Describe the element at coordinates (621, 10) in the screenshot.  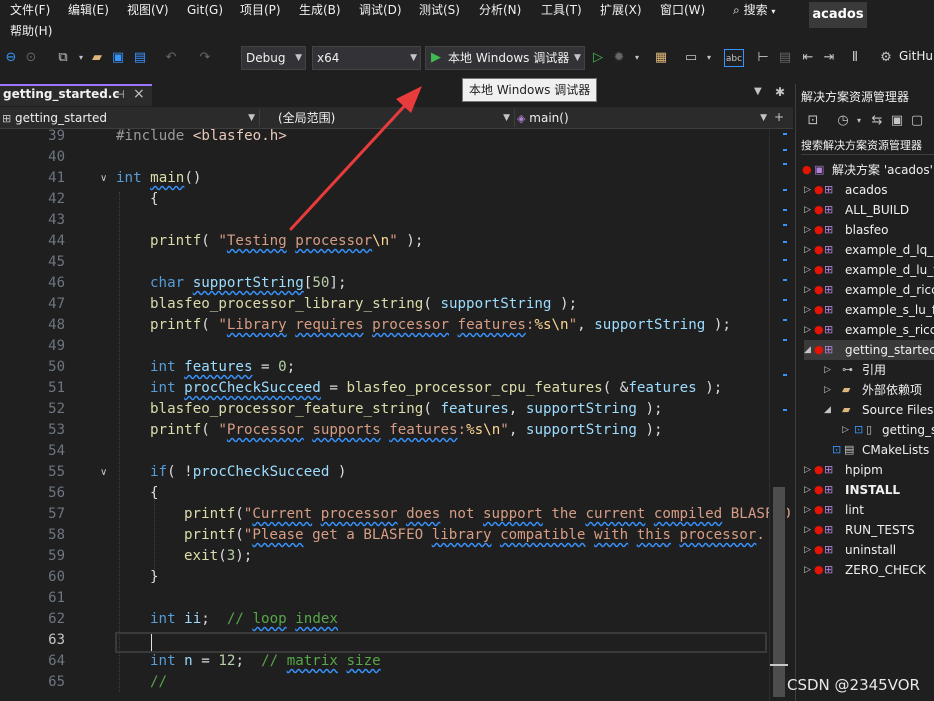
I see `menu-extensions: 扩展(X)` at that location.